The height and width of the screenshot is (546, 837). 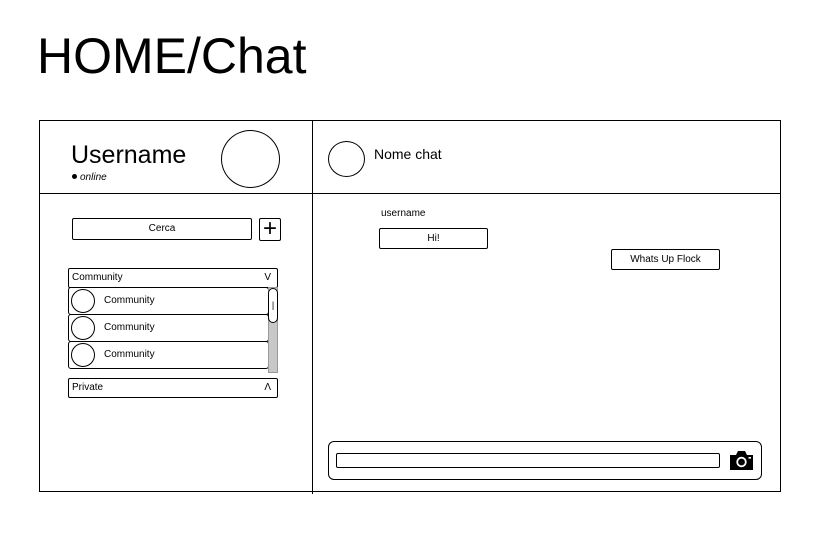 What do you see at coordinates (172, 56) in the screenshot?
I see `page-title: HOME/Chat` at bounding box center [172, 56].